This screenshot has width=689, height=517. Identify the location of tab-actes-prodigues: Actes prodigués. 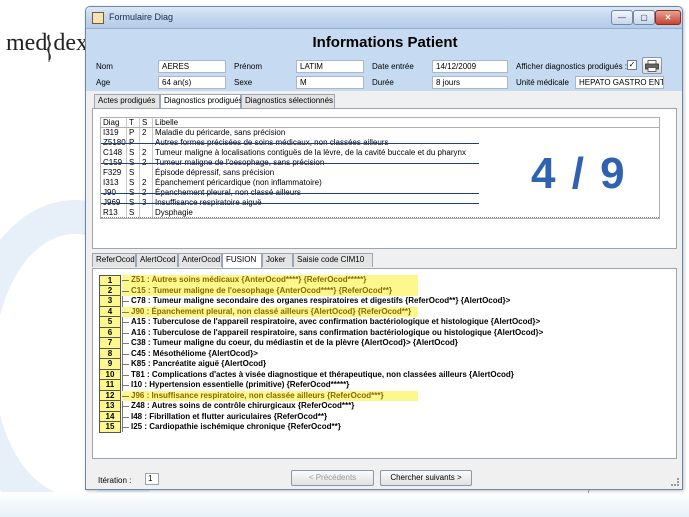
(127, 101).